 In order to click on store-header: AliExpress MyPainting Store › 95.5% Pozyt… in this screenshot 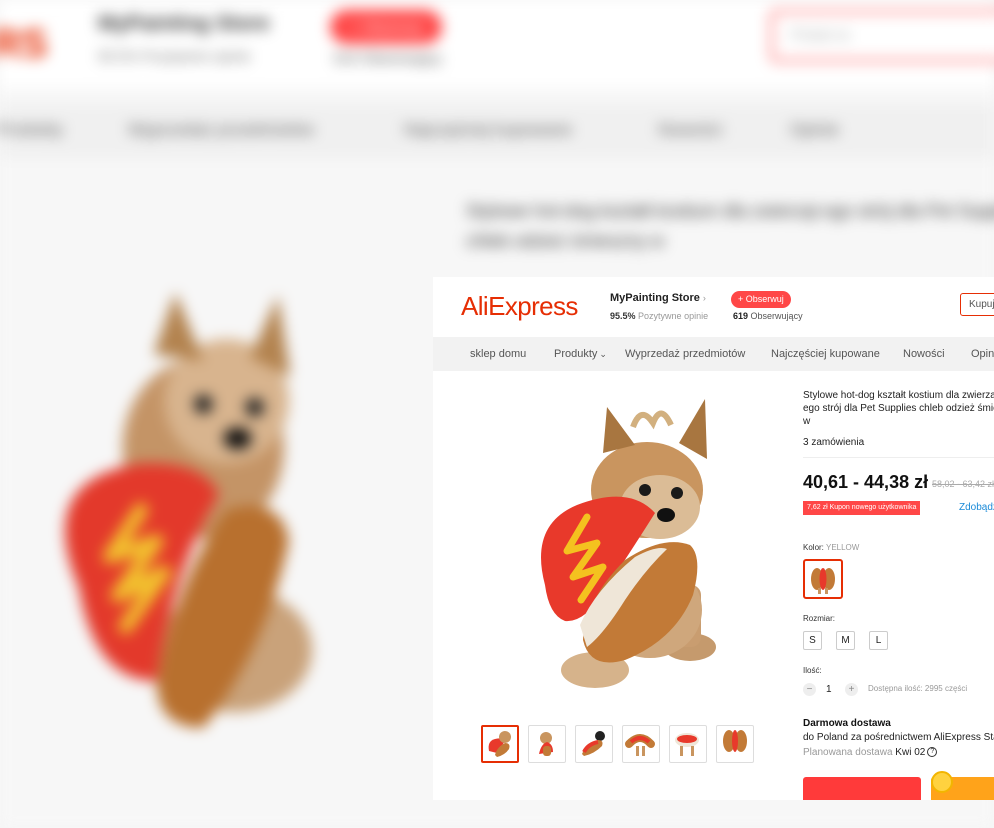, I will do `click(713, 307)`.